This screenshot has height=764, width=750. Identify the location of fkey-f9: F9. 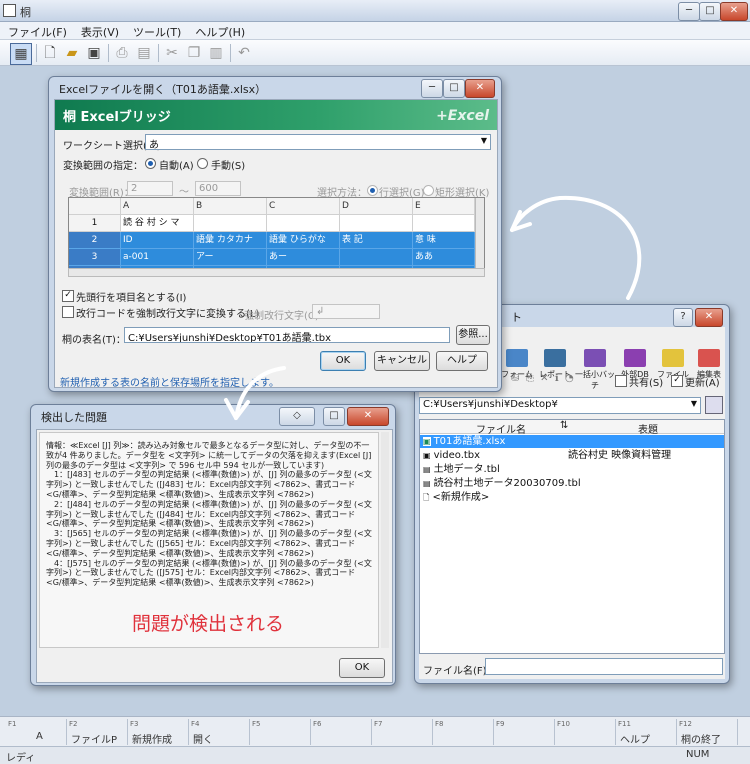
(524, 732).